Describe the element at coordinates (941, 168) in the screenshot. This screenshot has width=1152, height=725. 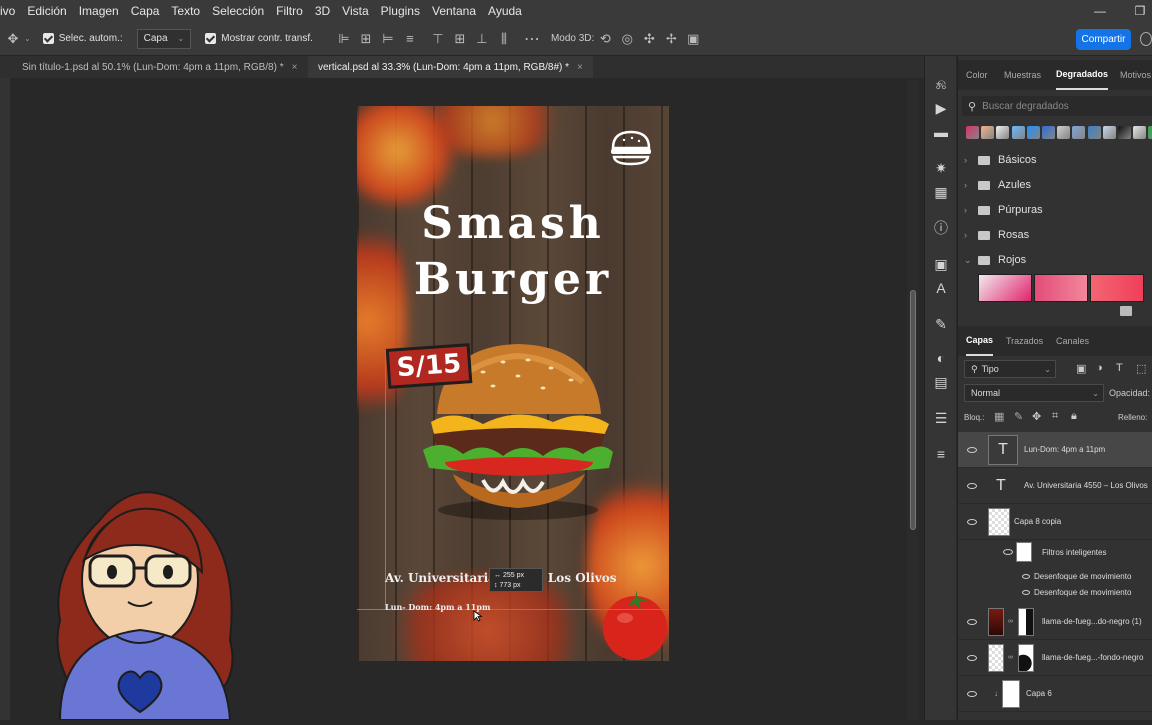
I see `brush-settings-icon: ✷` at that location.